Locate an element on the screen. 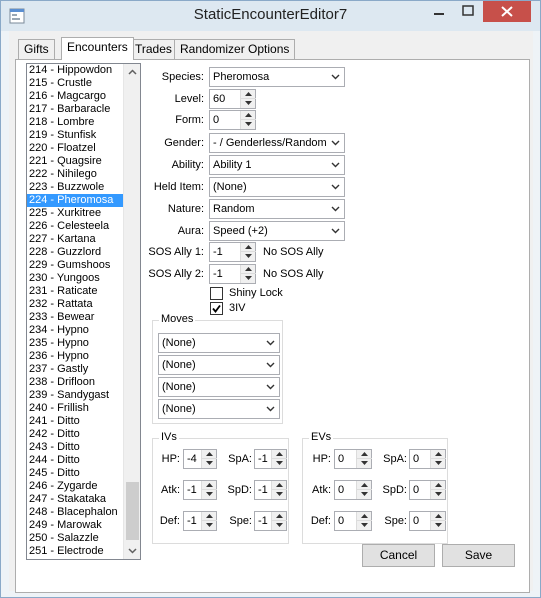 This screenshot has width=541, height=598. sos-ally-2-spinner is located at coordinates (248, 274).